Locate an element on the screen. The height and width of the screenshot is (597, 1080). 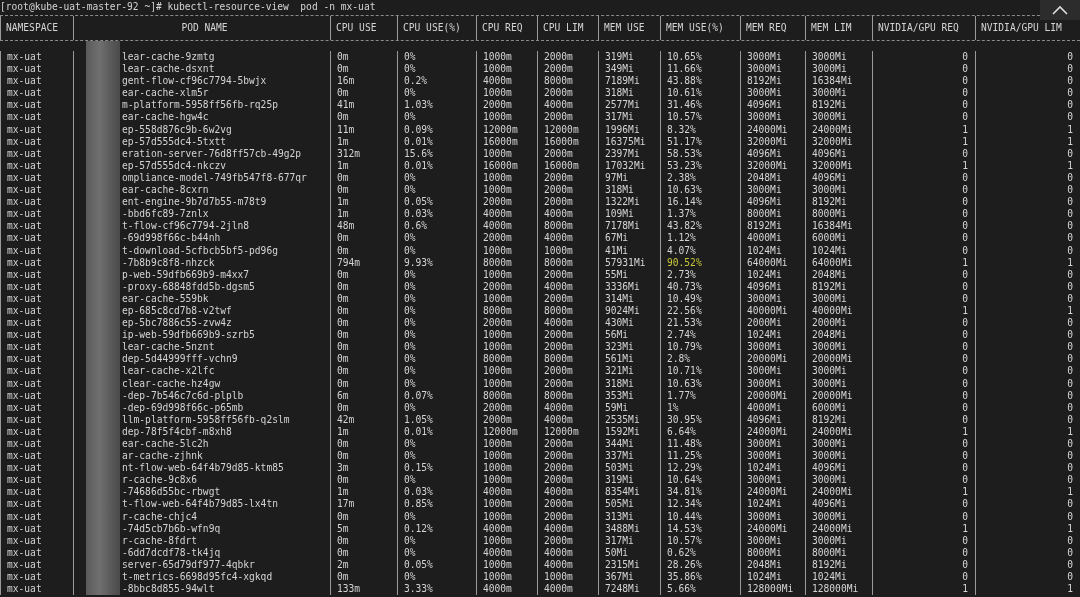
table-cell: 55Mi is located at coordinates (629, 274).